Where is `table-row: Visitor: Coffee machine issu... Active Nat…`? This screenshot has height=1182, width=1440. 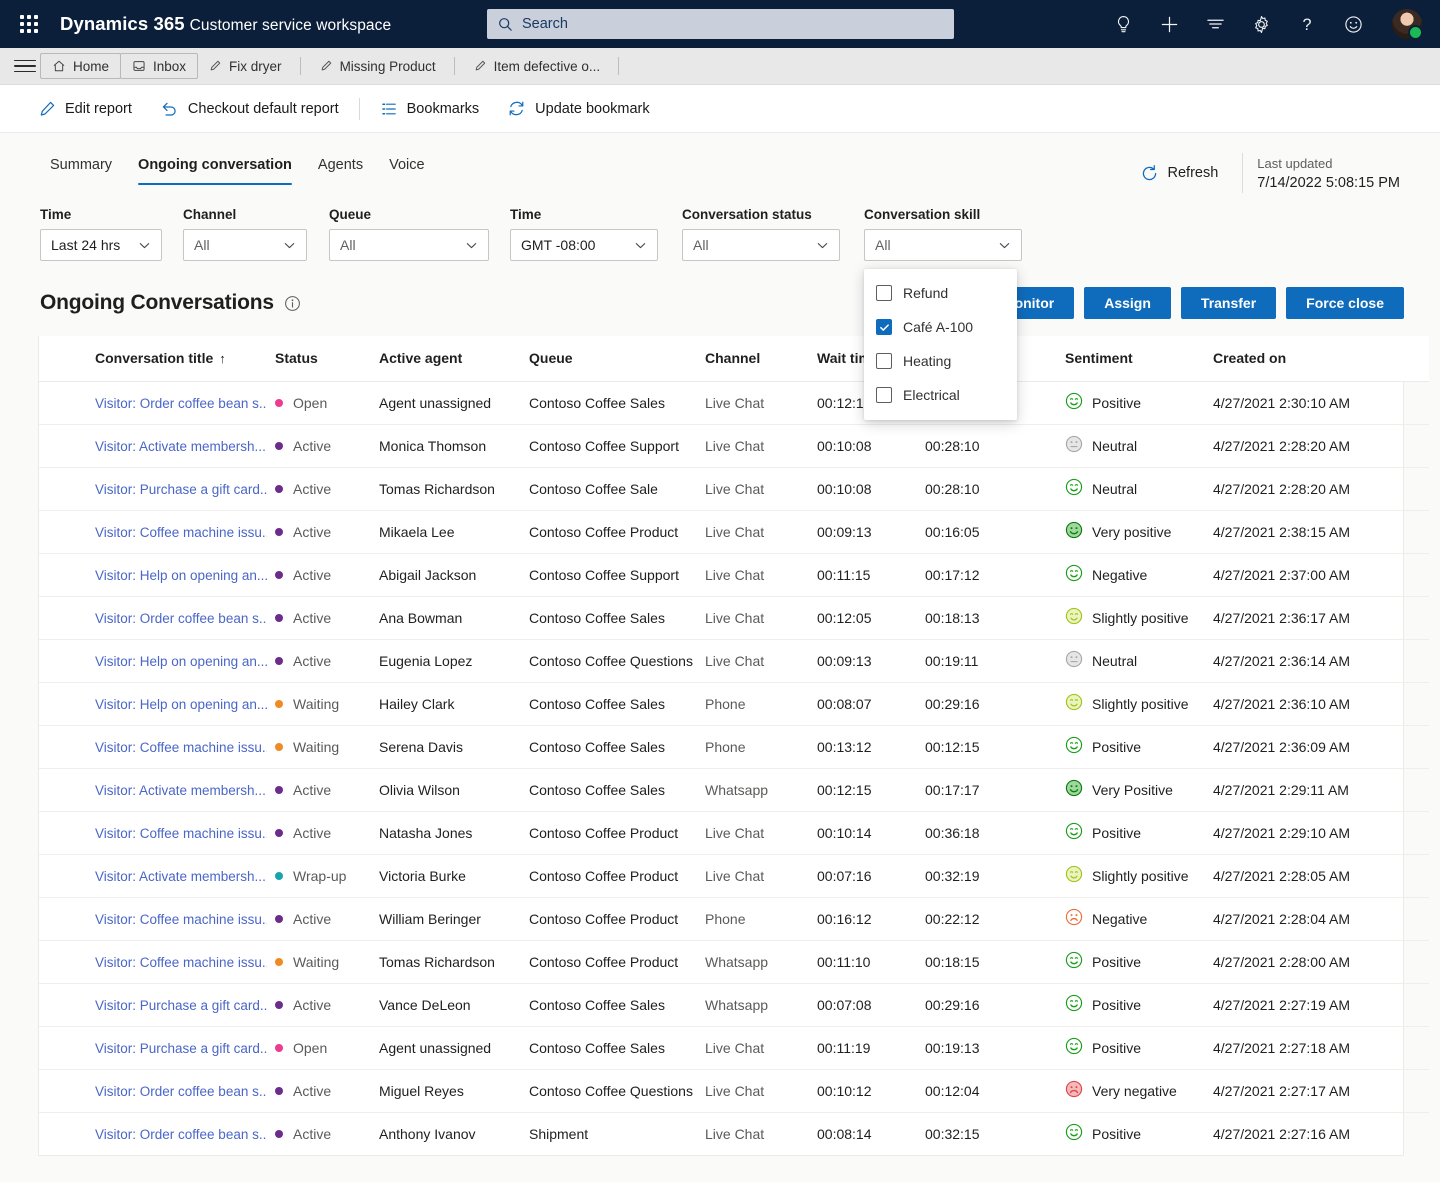
table-row: Visitor: Coffee machine issu... Active Nat… is located at coordinates (734, 832).